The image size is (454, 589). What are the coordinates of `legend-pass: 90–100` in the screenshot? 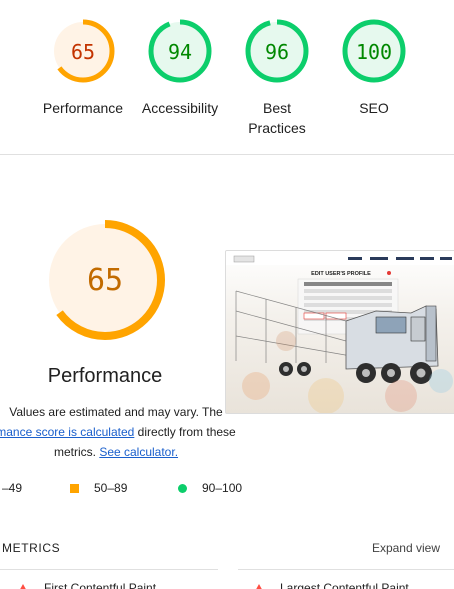 It's located at (210, 488).